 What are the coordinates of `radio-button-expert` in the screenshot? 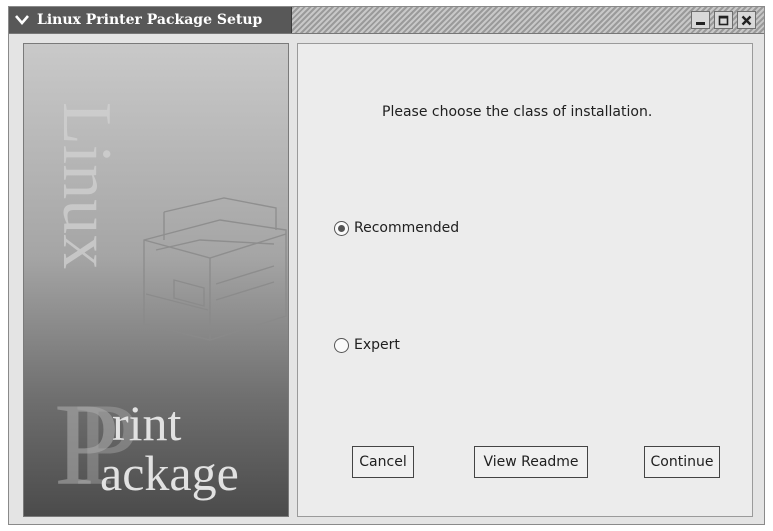 It's located at (341, 345).